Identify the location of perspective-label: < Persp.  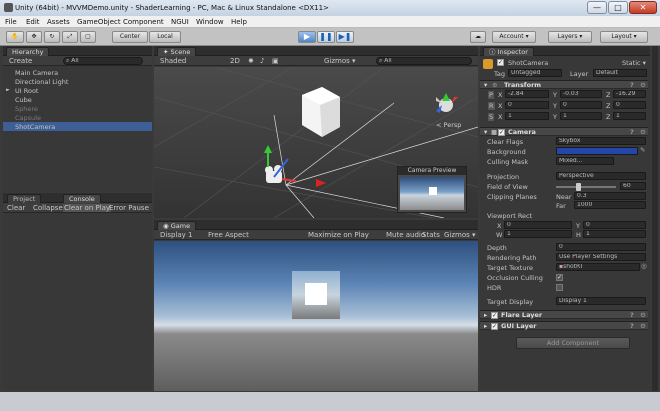
(448, 125).